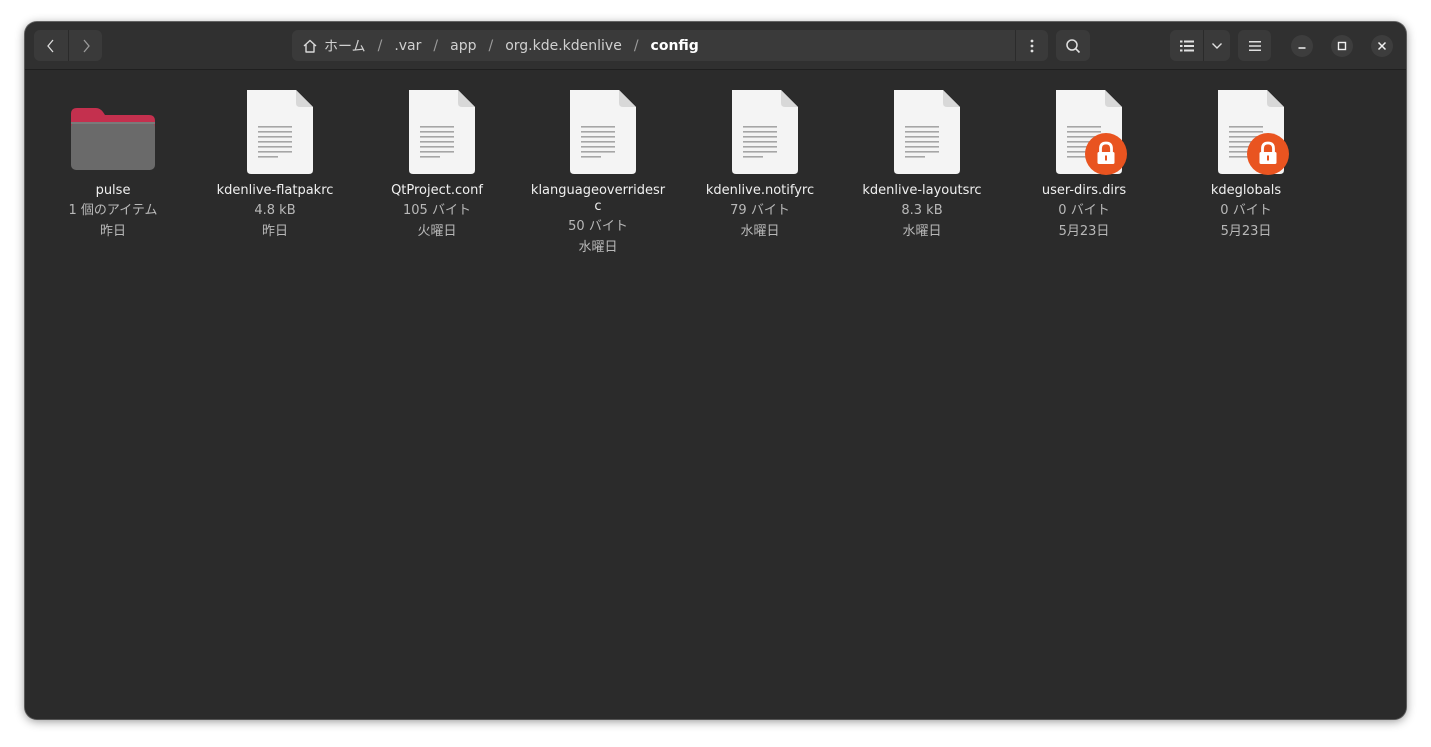 The height and width of the screenshot is (747, 1431). I want to click on navigation-buttons, so click(68, 45).